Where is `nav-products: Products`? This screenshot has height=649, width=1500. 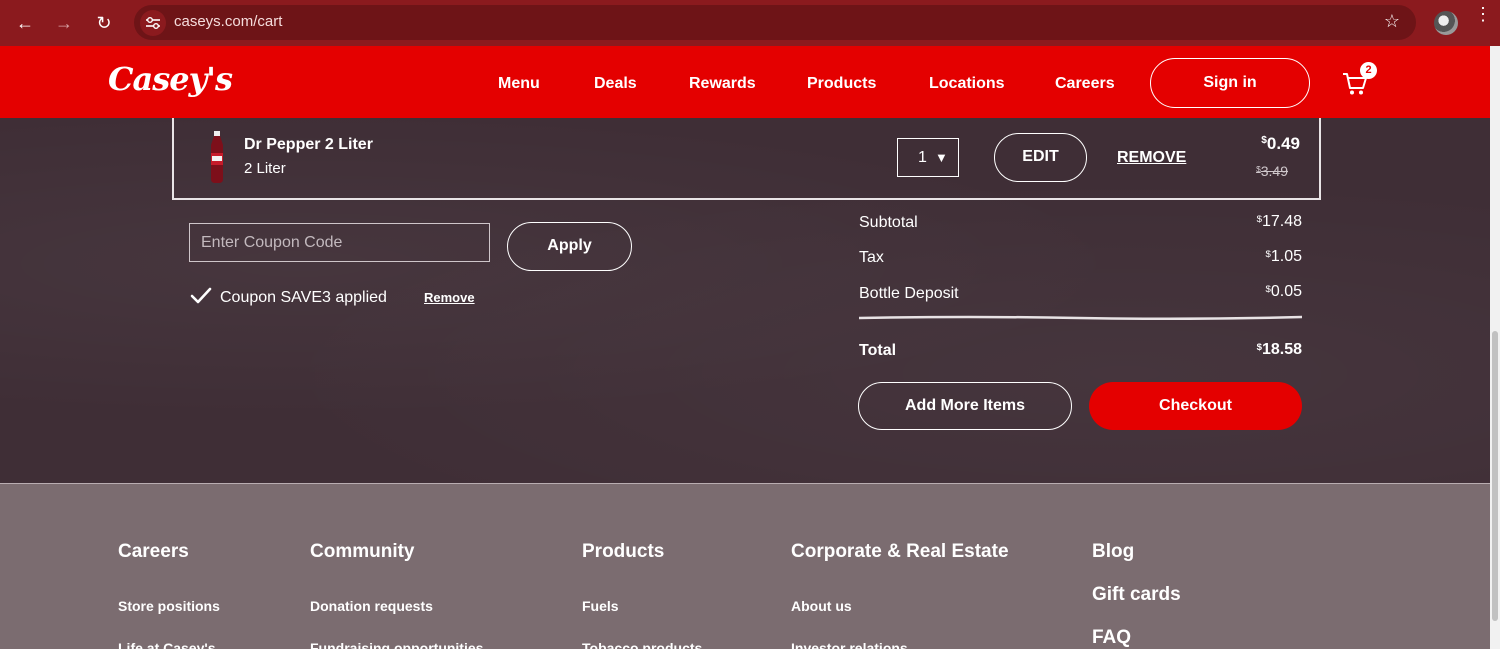
nav-products: Products is located at coordinates (841, 84).